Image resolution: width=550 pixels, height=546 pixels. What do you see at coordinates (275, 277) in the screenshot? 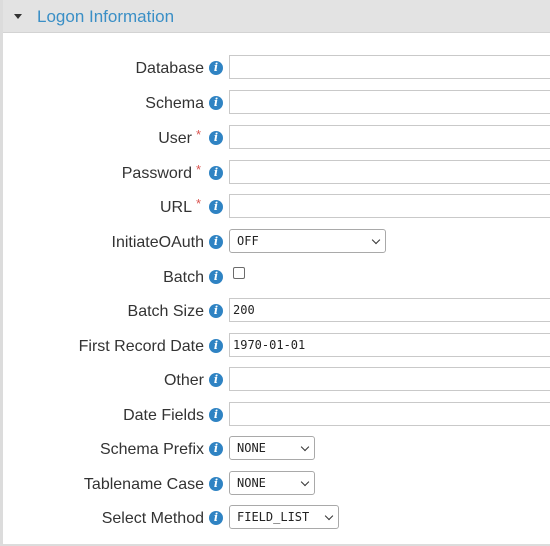
I see `row-batch: Batch i` at bounding box center [275, 277].